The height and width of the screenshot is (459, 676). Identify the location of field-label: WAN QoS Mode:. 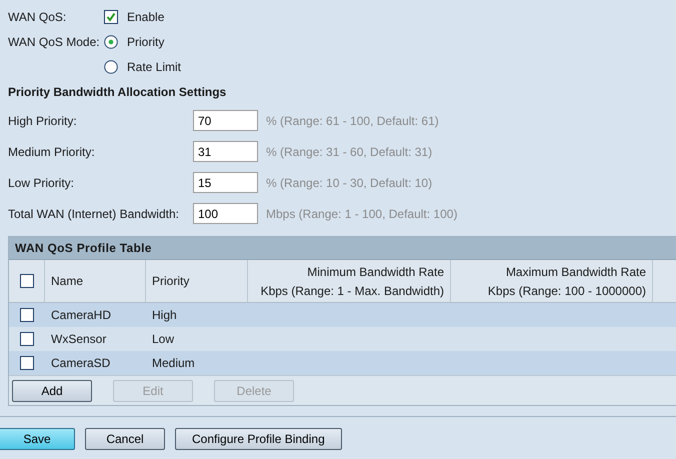
(54, 41).